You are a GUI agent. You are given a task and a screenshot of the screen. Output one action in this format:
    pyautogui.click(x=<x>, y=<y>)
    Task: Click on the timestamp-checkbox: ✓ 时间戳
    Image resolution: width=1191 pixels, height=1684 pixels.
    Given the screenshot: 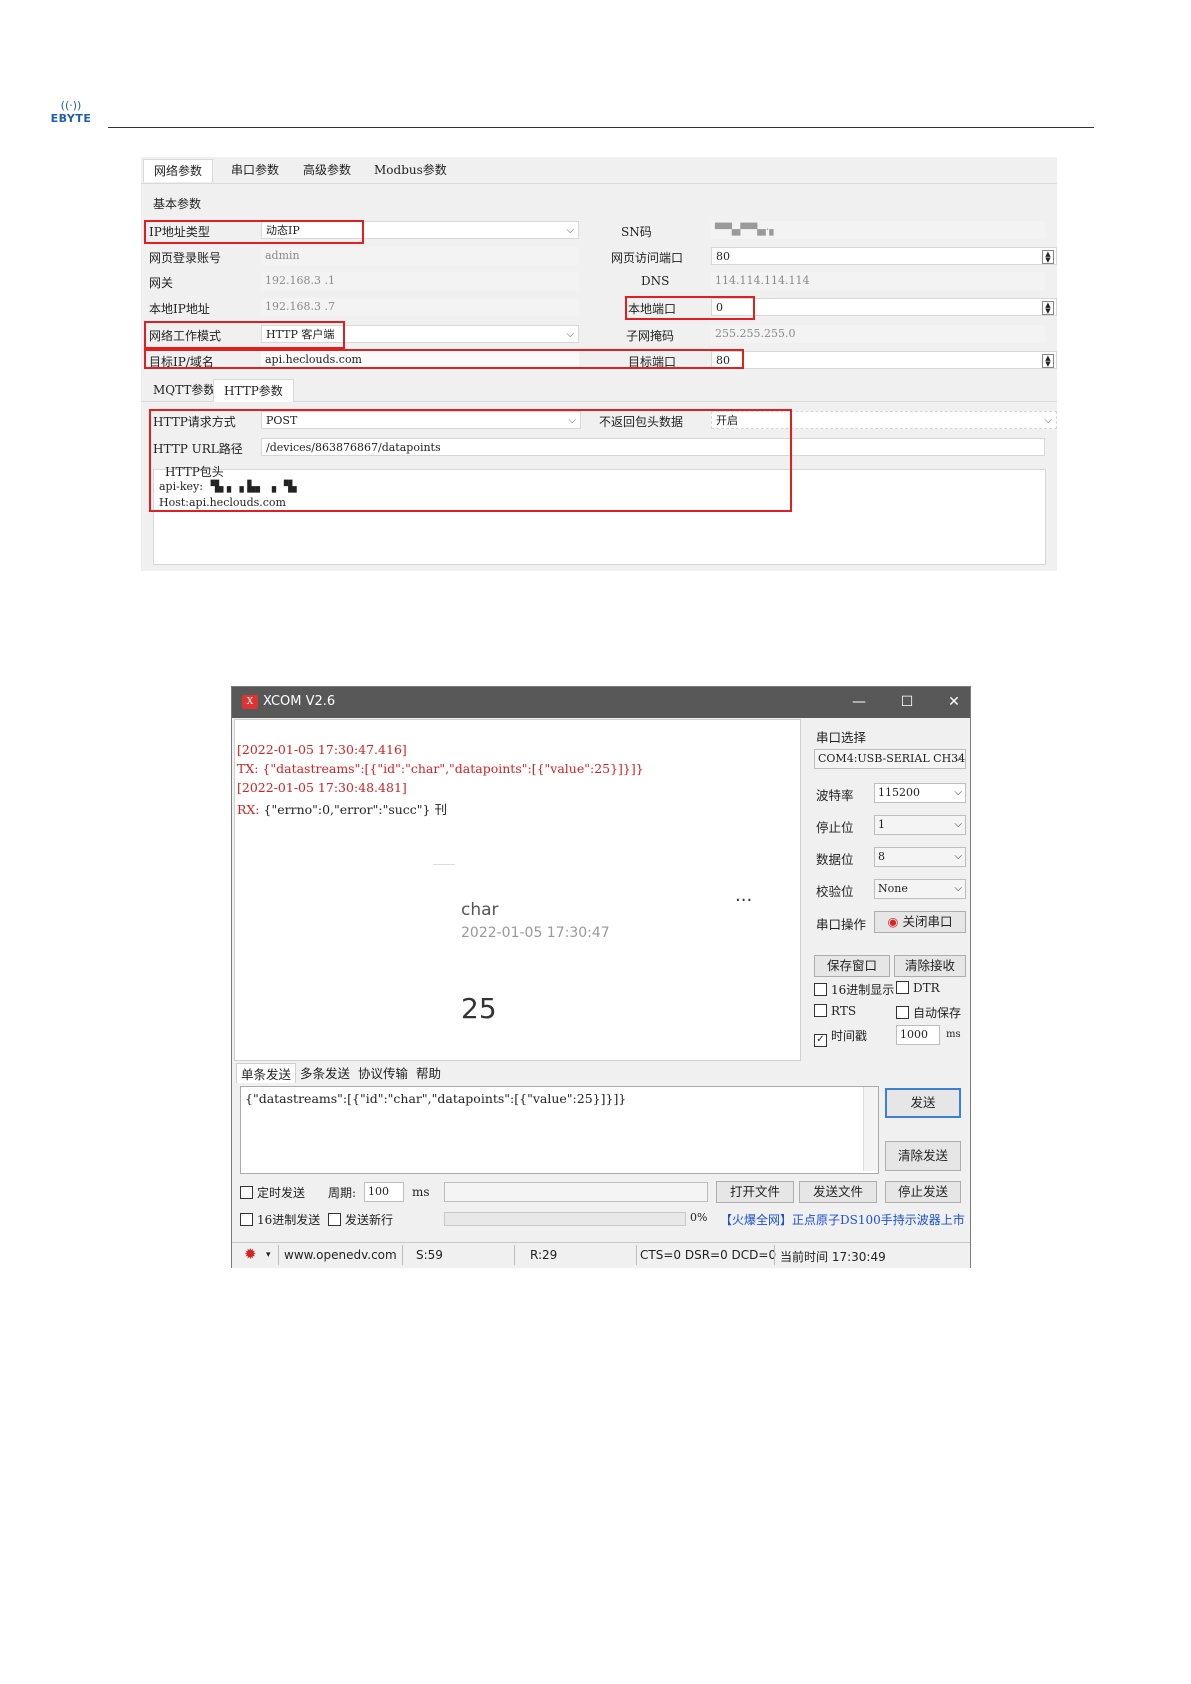 What is the action you would take?
    pyautogui.click(x=840, y=1037)
    